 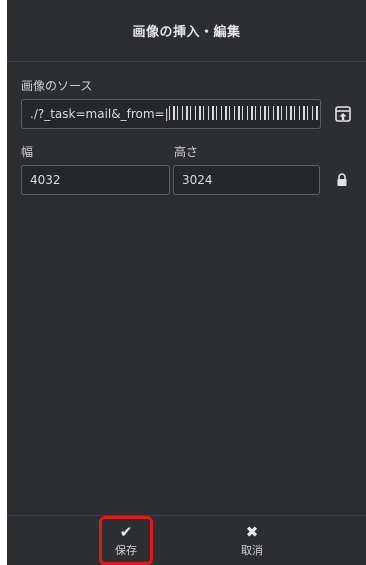 What do you see at coordinates (252, 550) in the screenshot?
I see `cancel-label: 取消` at bounding box center [252, 550].